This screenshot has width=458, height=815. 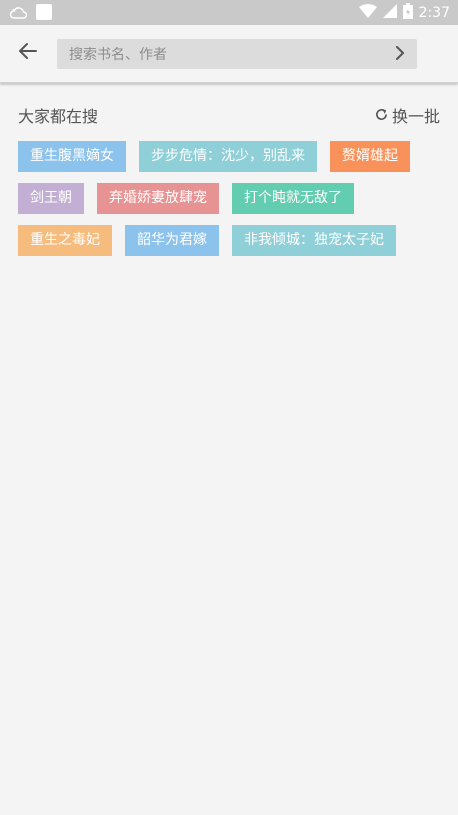 I want to click on wifi-icon, so click(x=367, y=13).